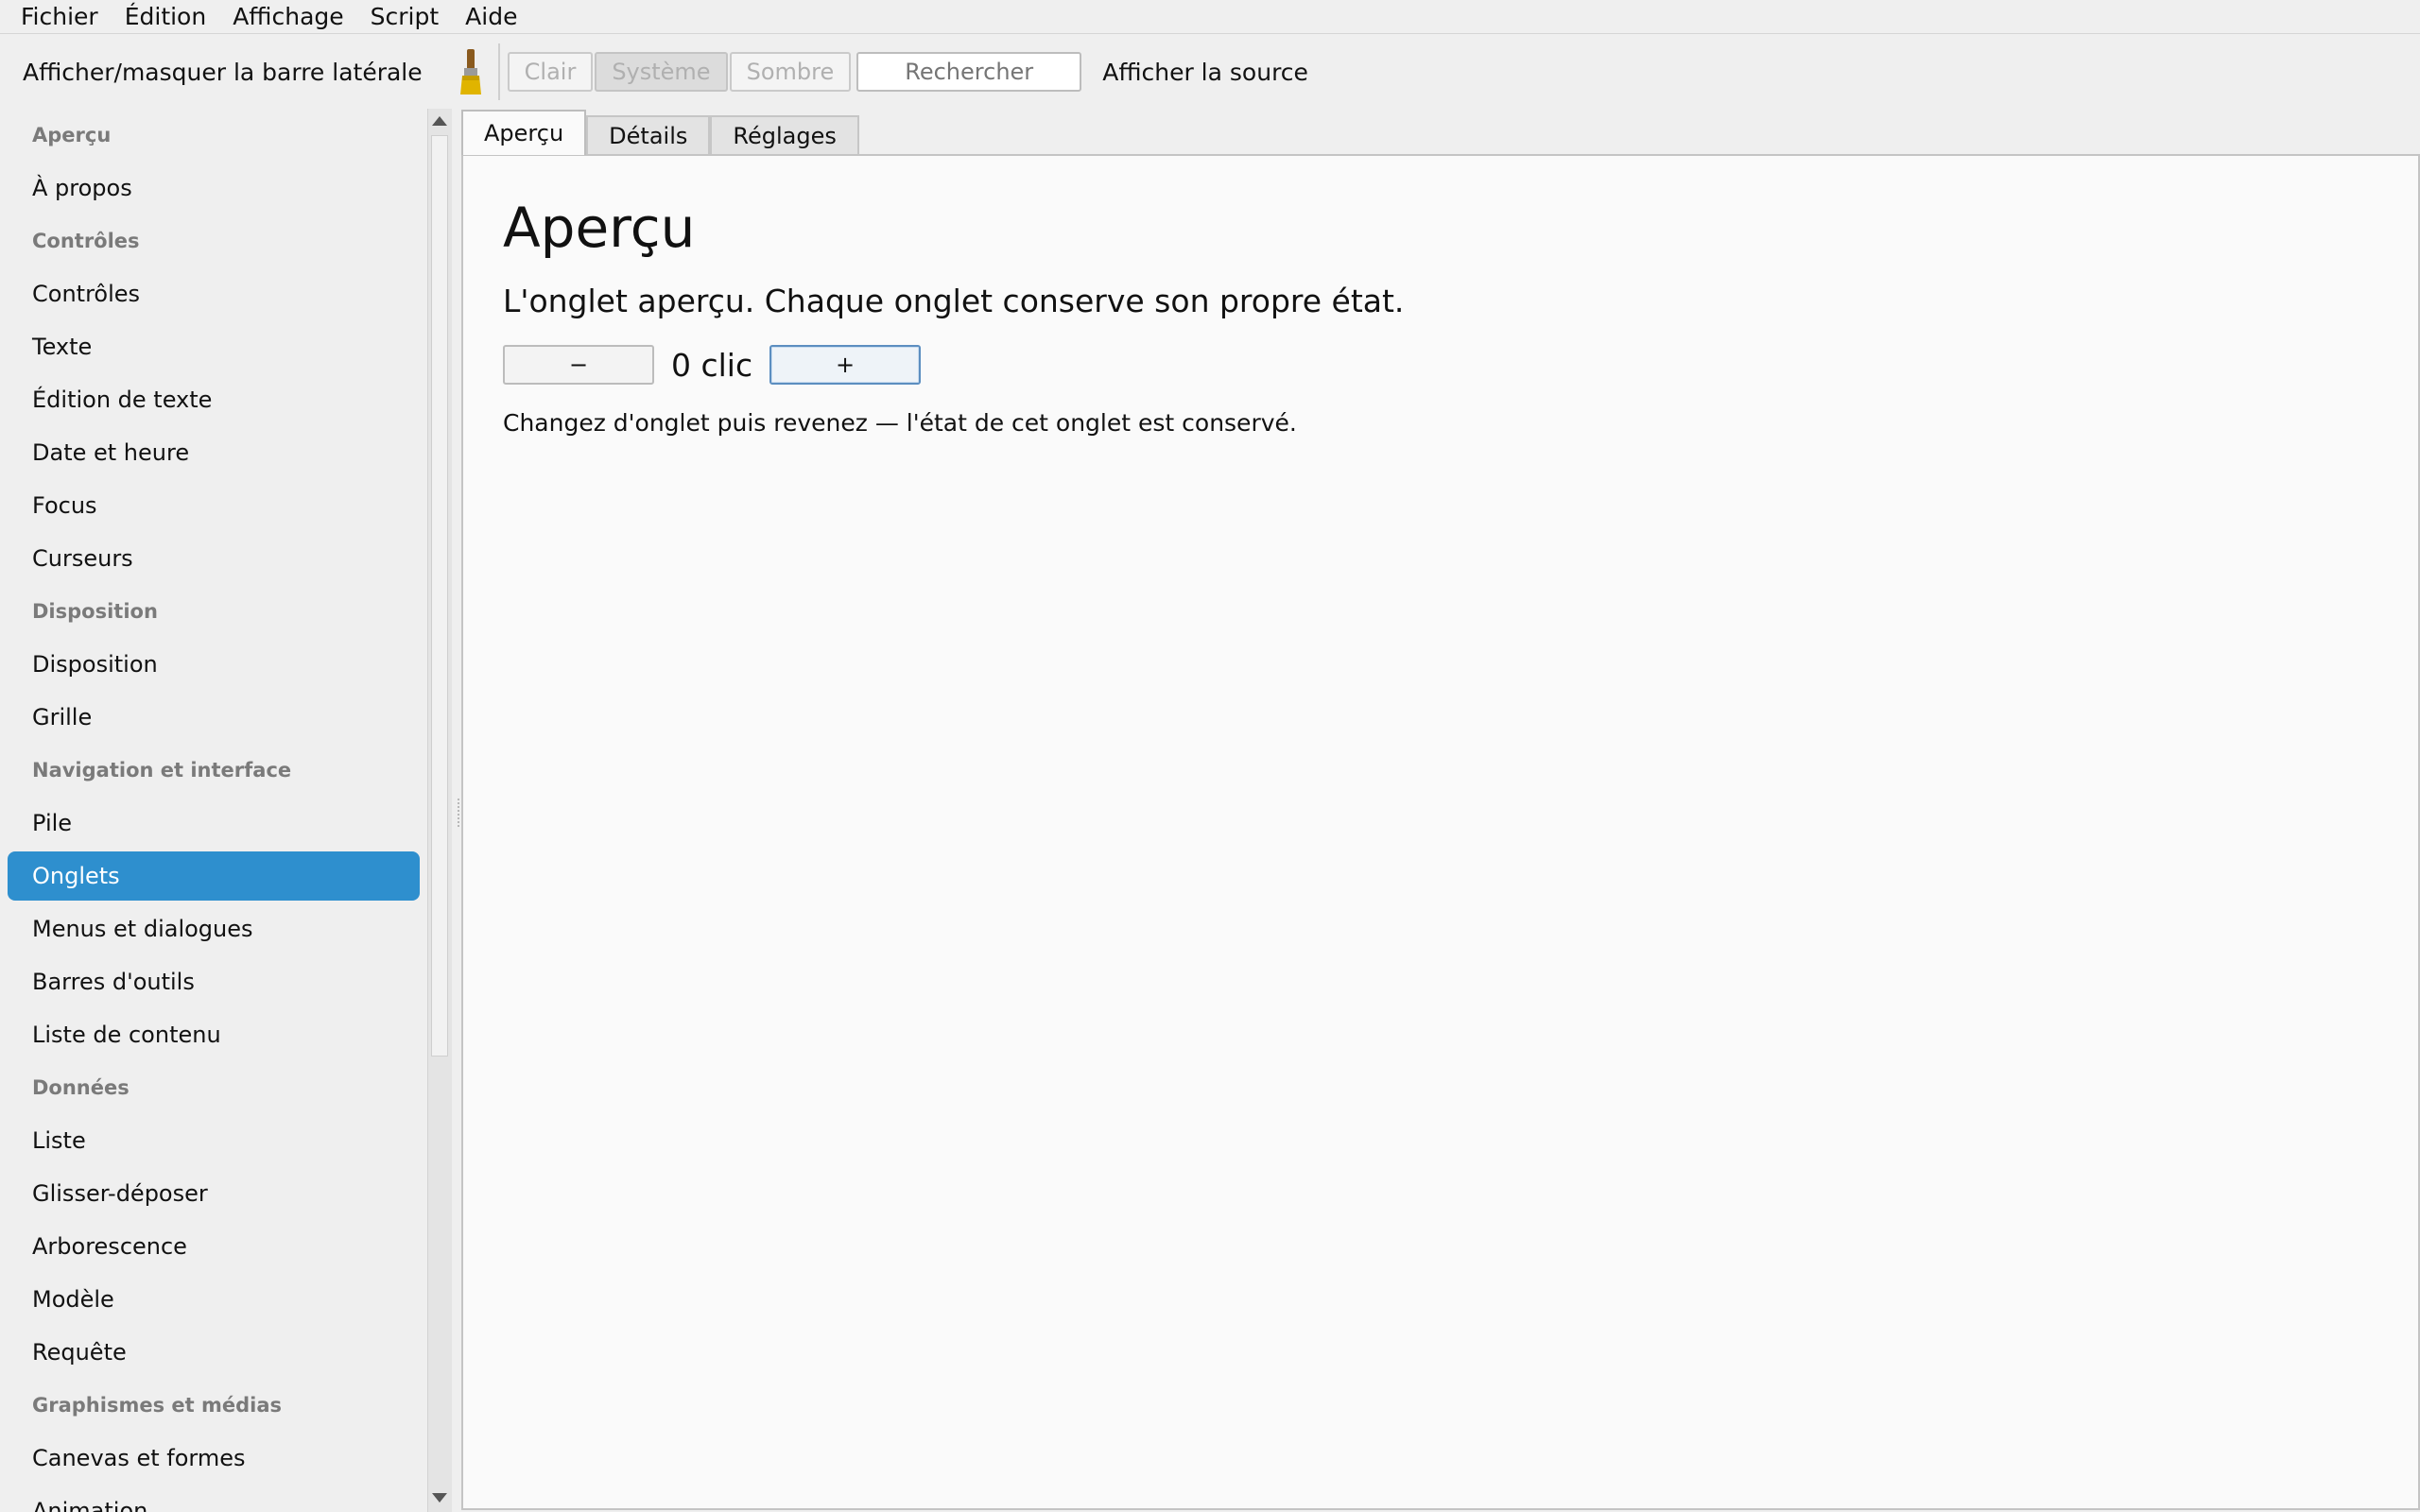  Describe the element at coordinates (214, 1299) in the screenshot. I see `sidebar-item-modele: Modèle` at that location.